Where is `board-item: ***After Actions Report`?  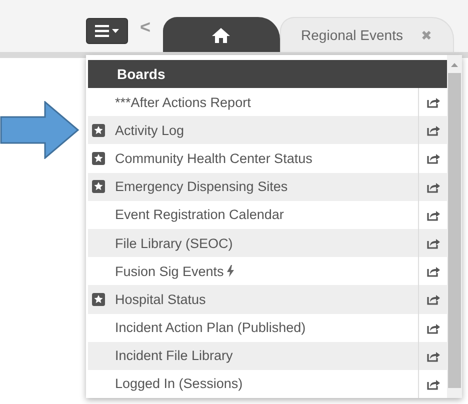 board-item: ***After Actions Report is located at coordinates (253, 102).